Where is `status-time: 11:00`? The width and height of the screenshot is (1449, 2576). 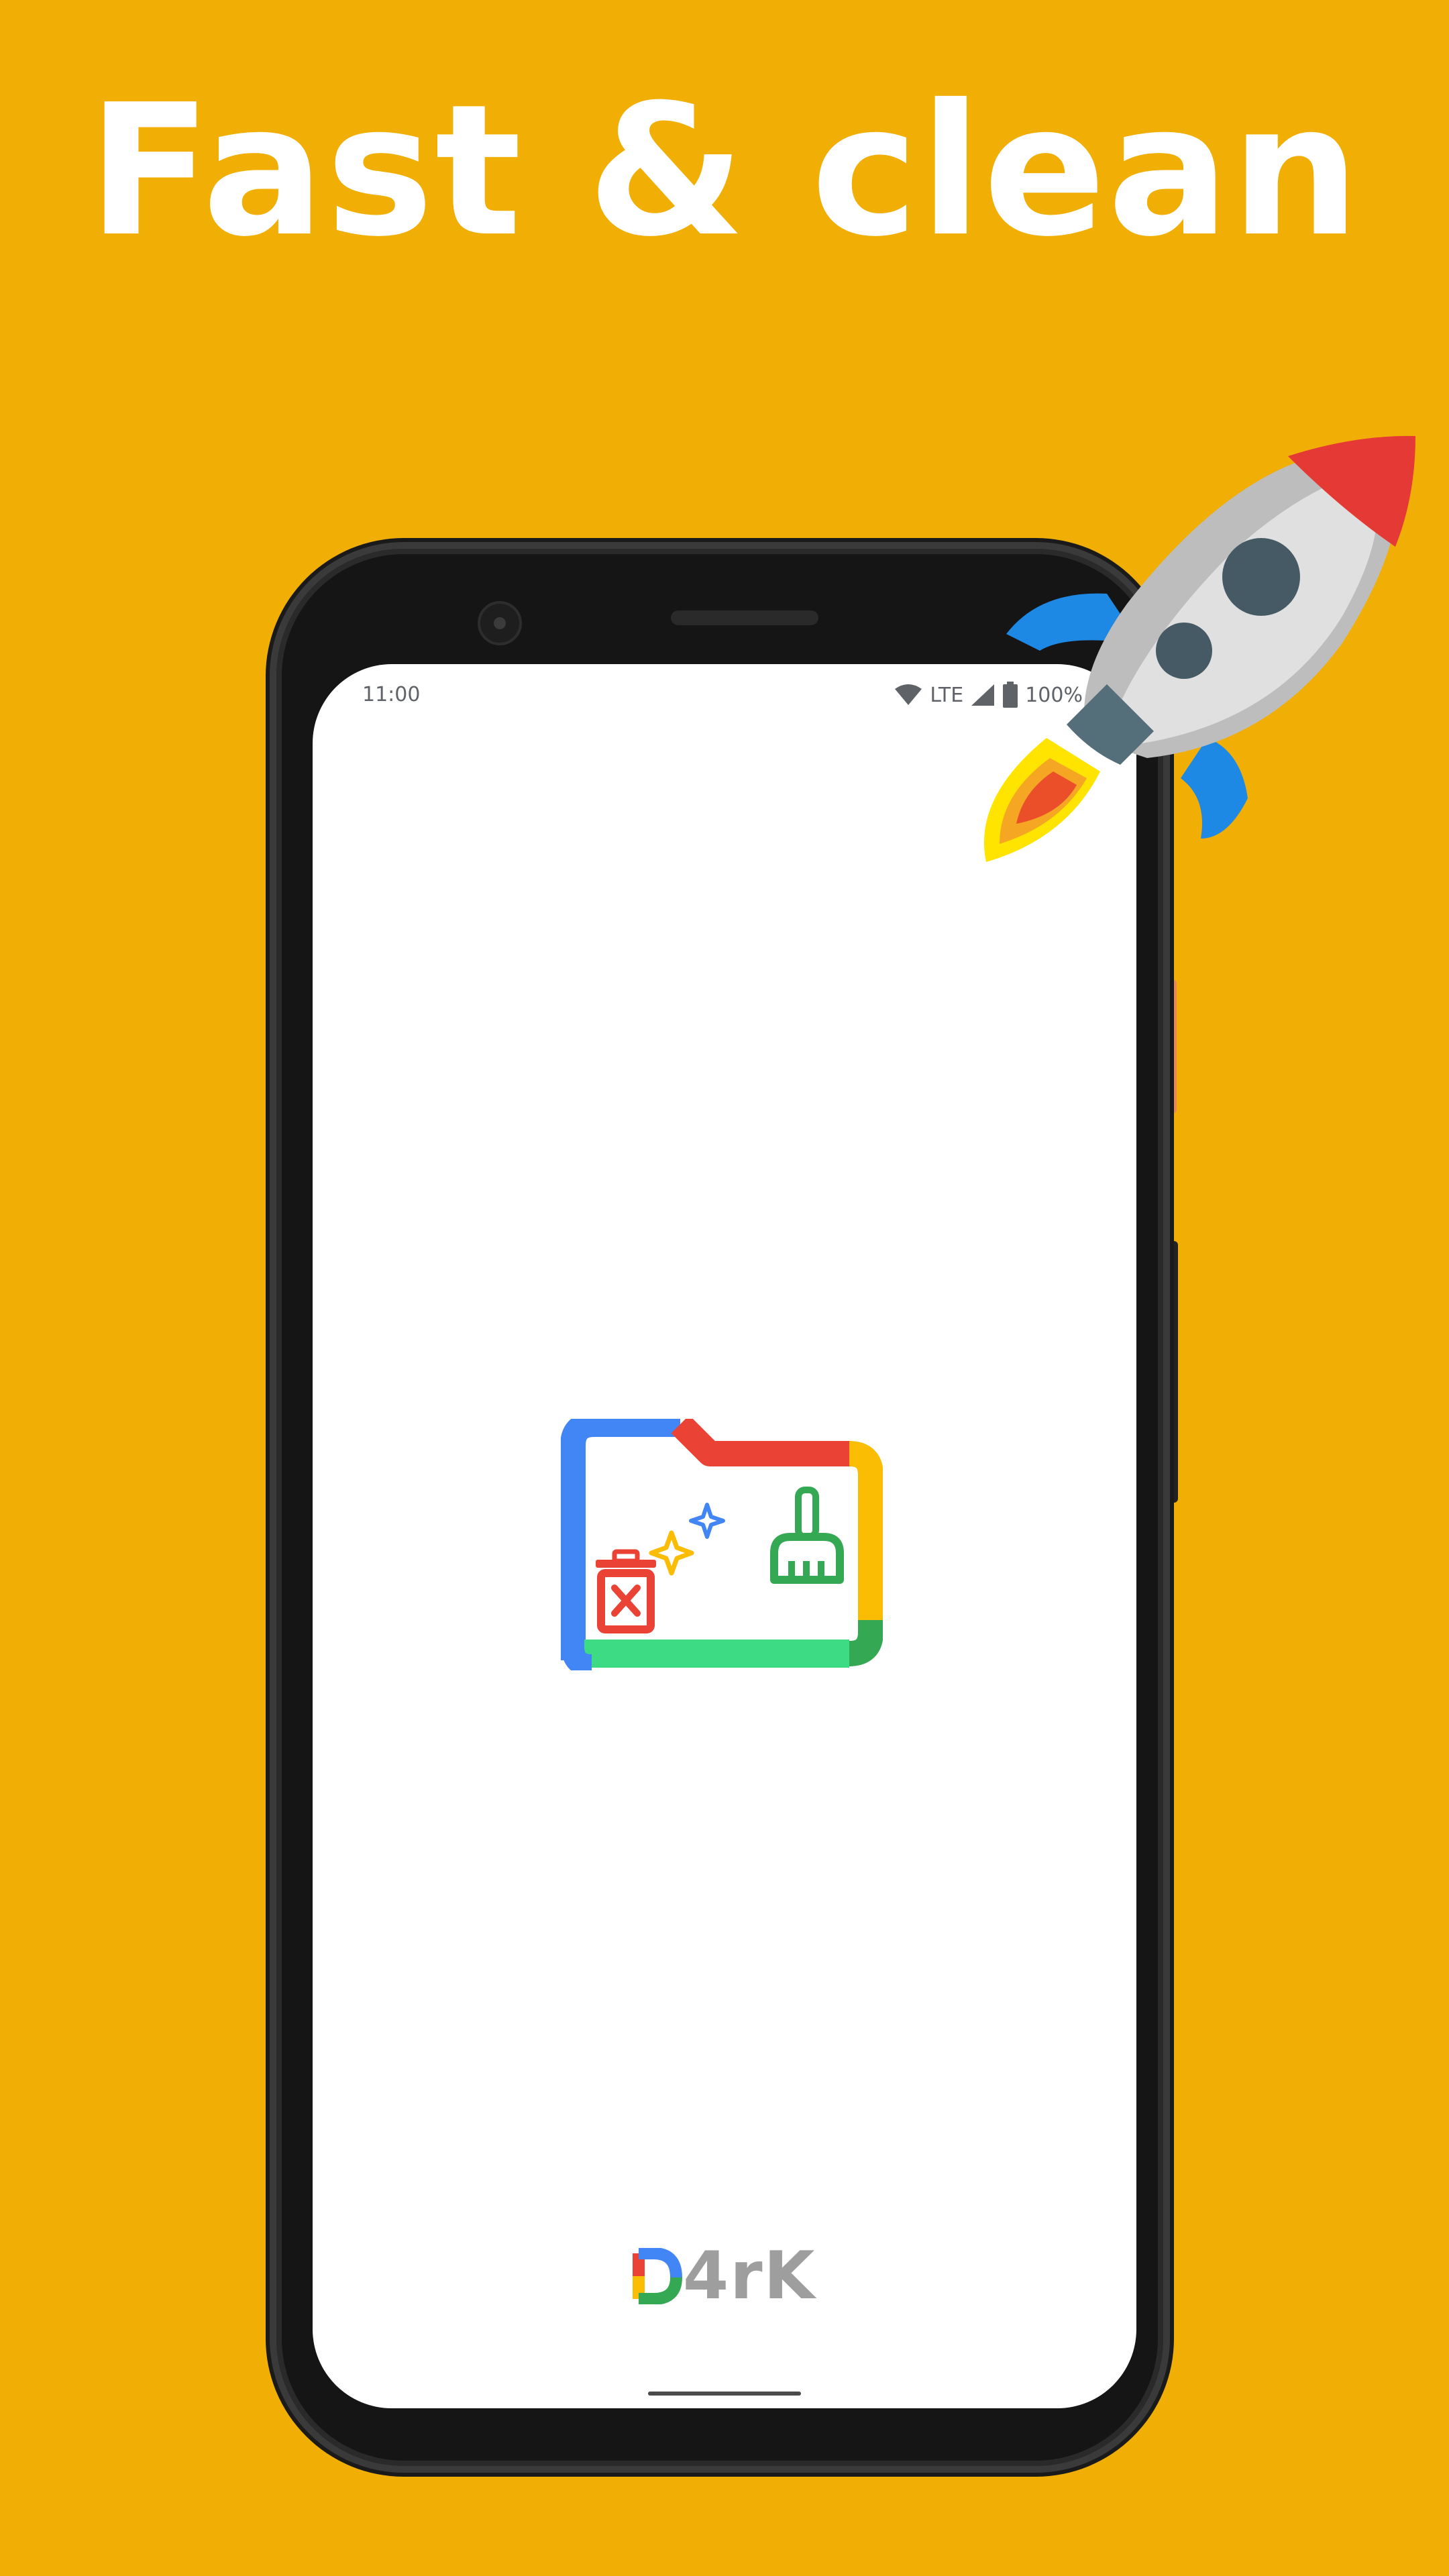
status-time: 11:00 is located at coordinates (391, 694).